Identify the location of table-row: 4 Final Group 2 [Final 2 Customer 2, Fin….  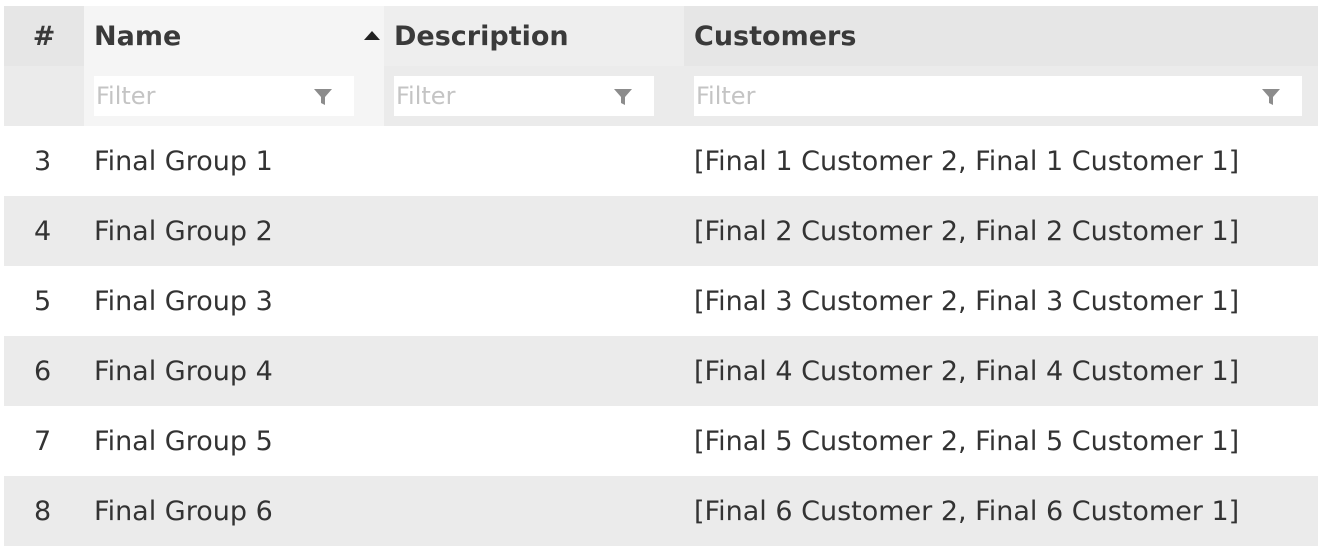
(661, 231).